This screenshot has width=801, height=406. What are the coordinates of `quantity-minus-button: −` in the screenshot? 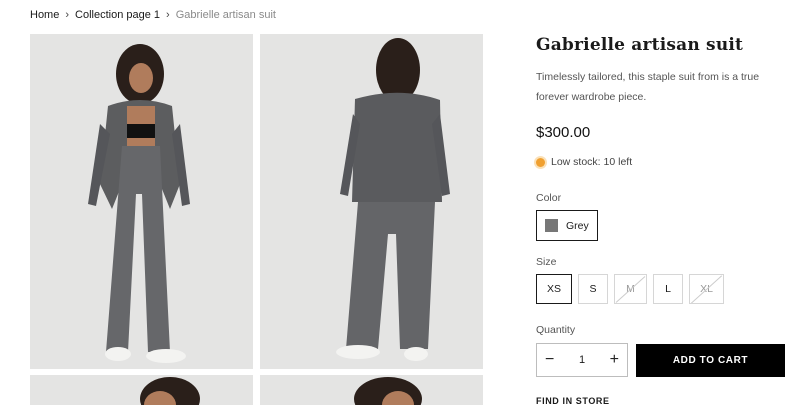 It's located at (549, 360).